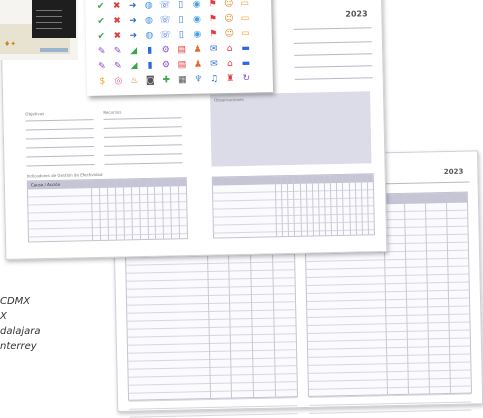  Describe the element at coordinates (45, 184) in the screenshot. I see `table-head-label: Causa / Acción` at that location.